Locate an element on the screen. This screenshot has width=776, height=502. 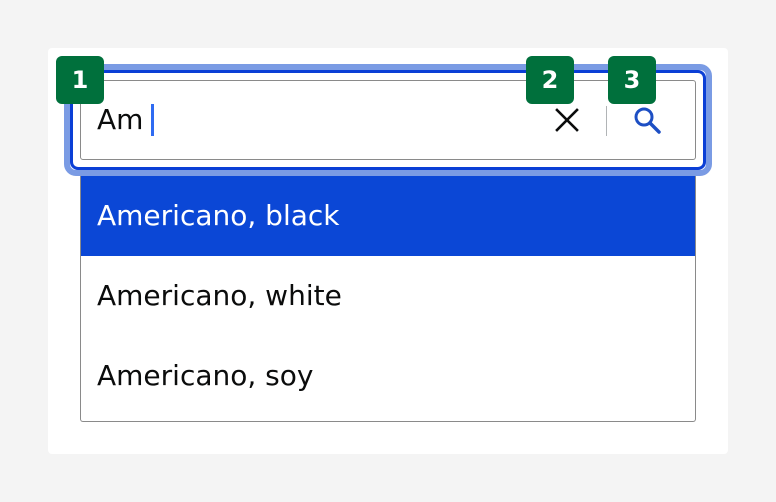
clear-button is located at coordinates (567, 120).